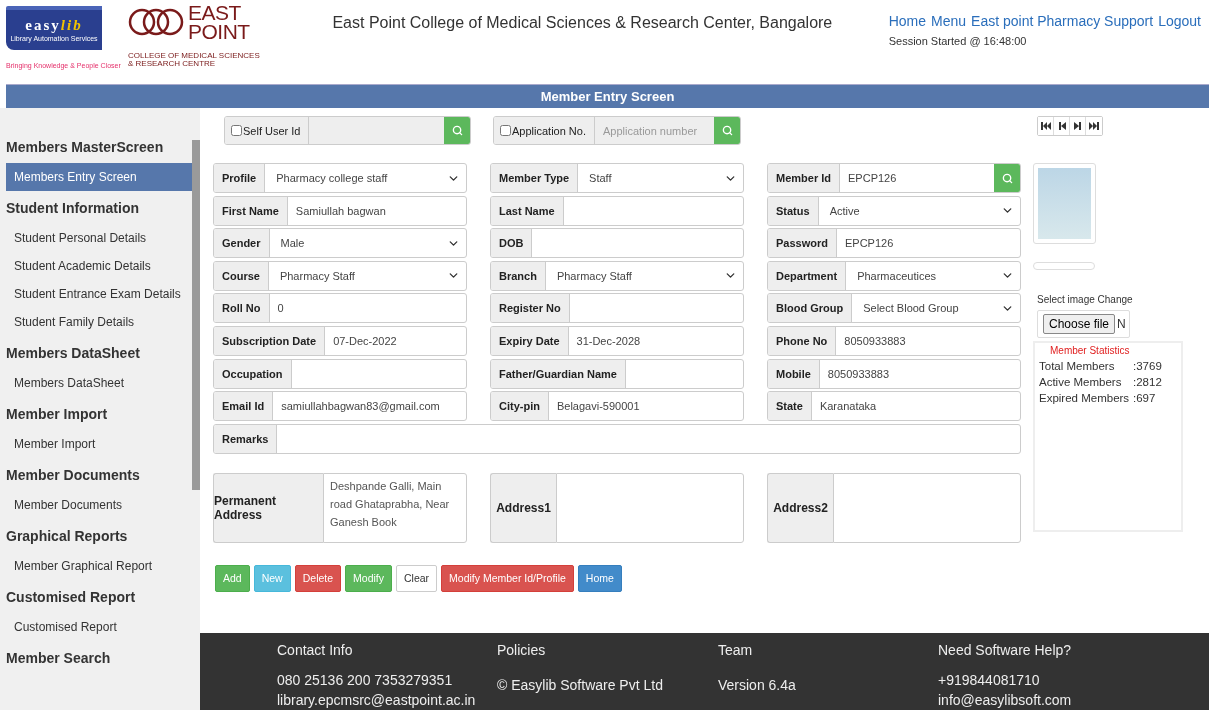 The height and width of the screenshot is (710, 1209). Describe the element at coordinates (376, 130) in the screenshot. I see `input-field` at that location.